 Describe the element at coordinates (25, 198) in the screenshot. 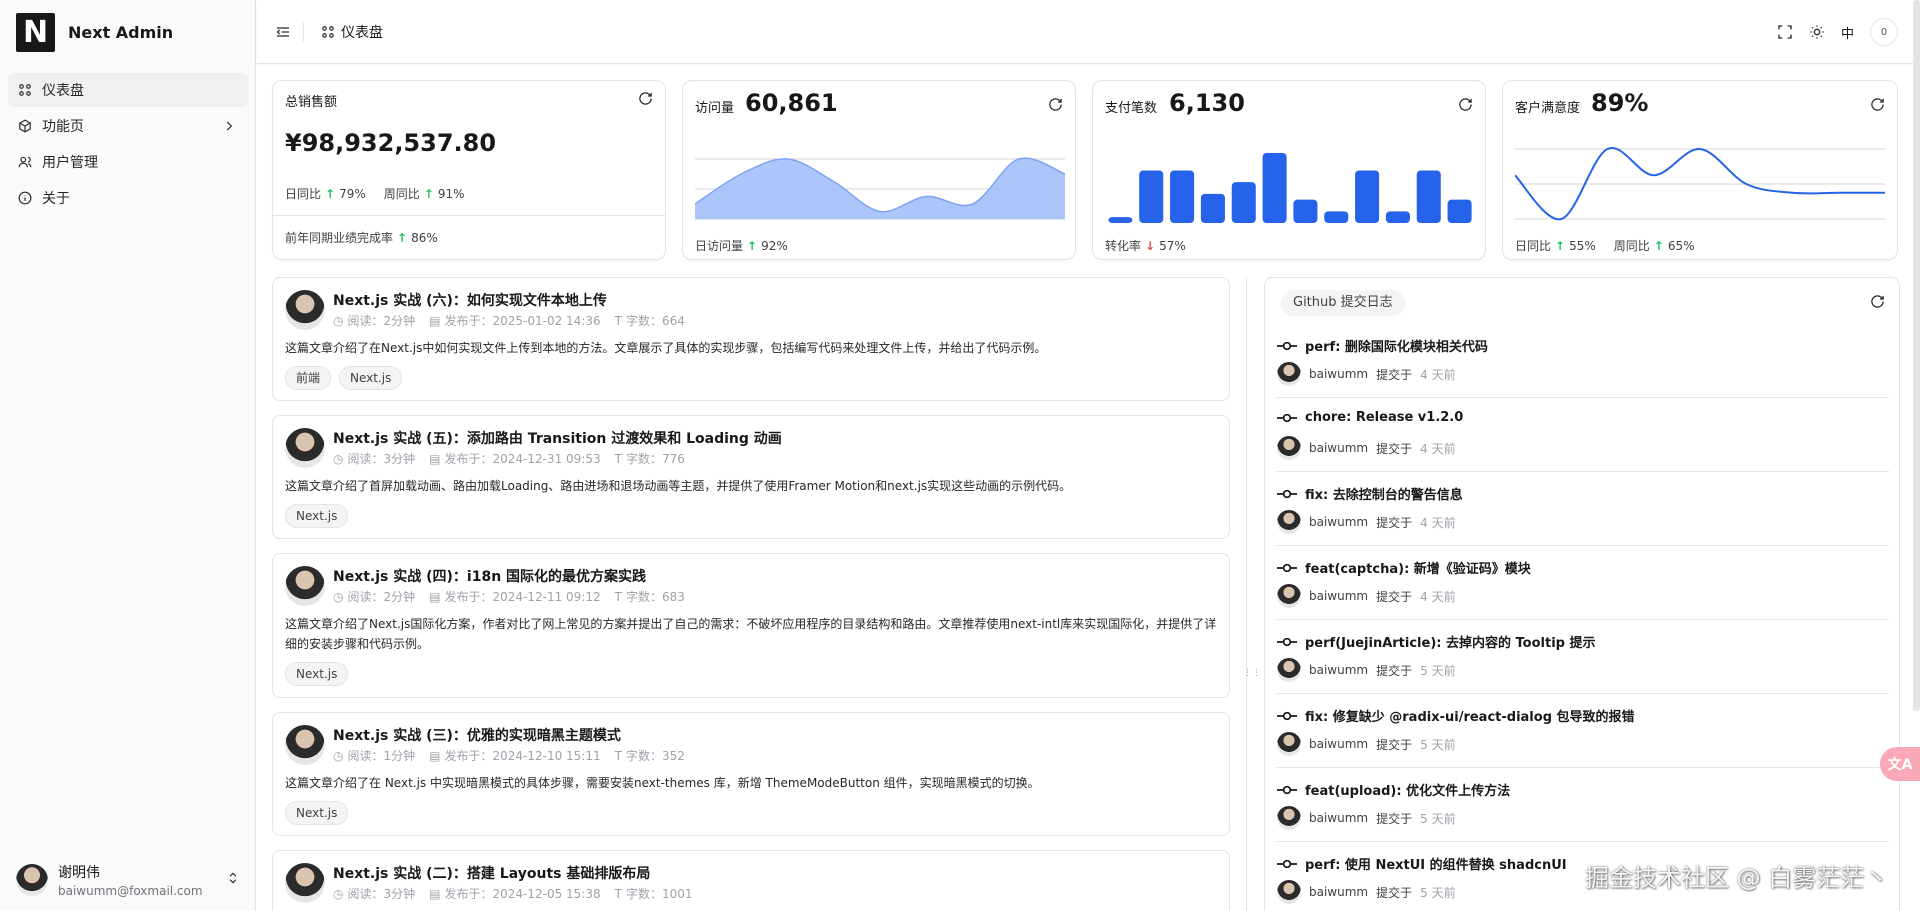

I see `info-icon` at that location.